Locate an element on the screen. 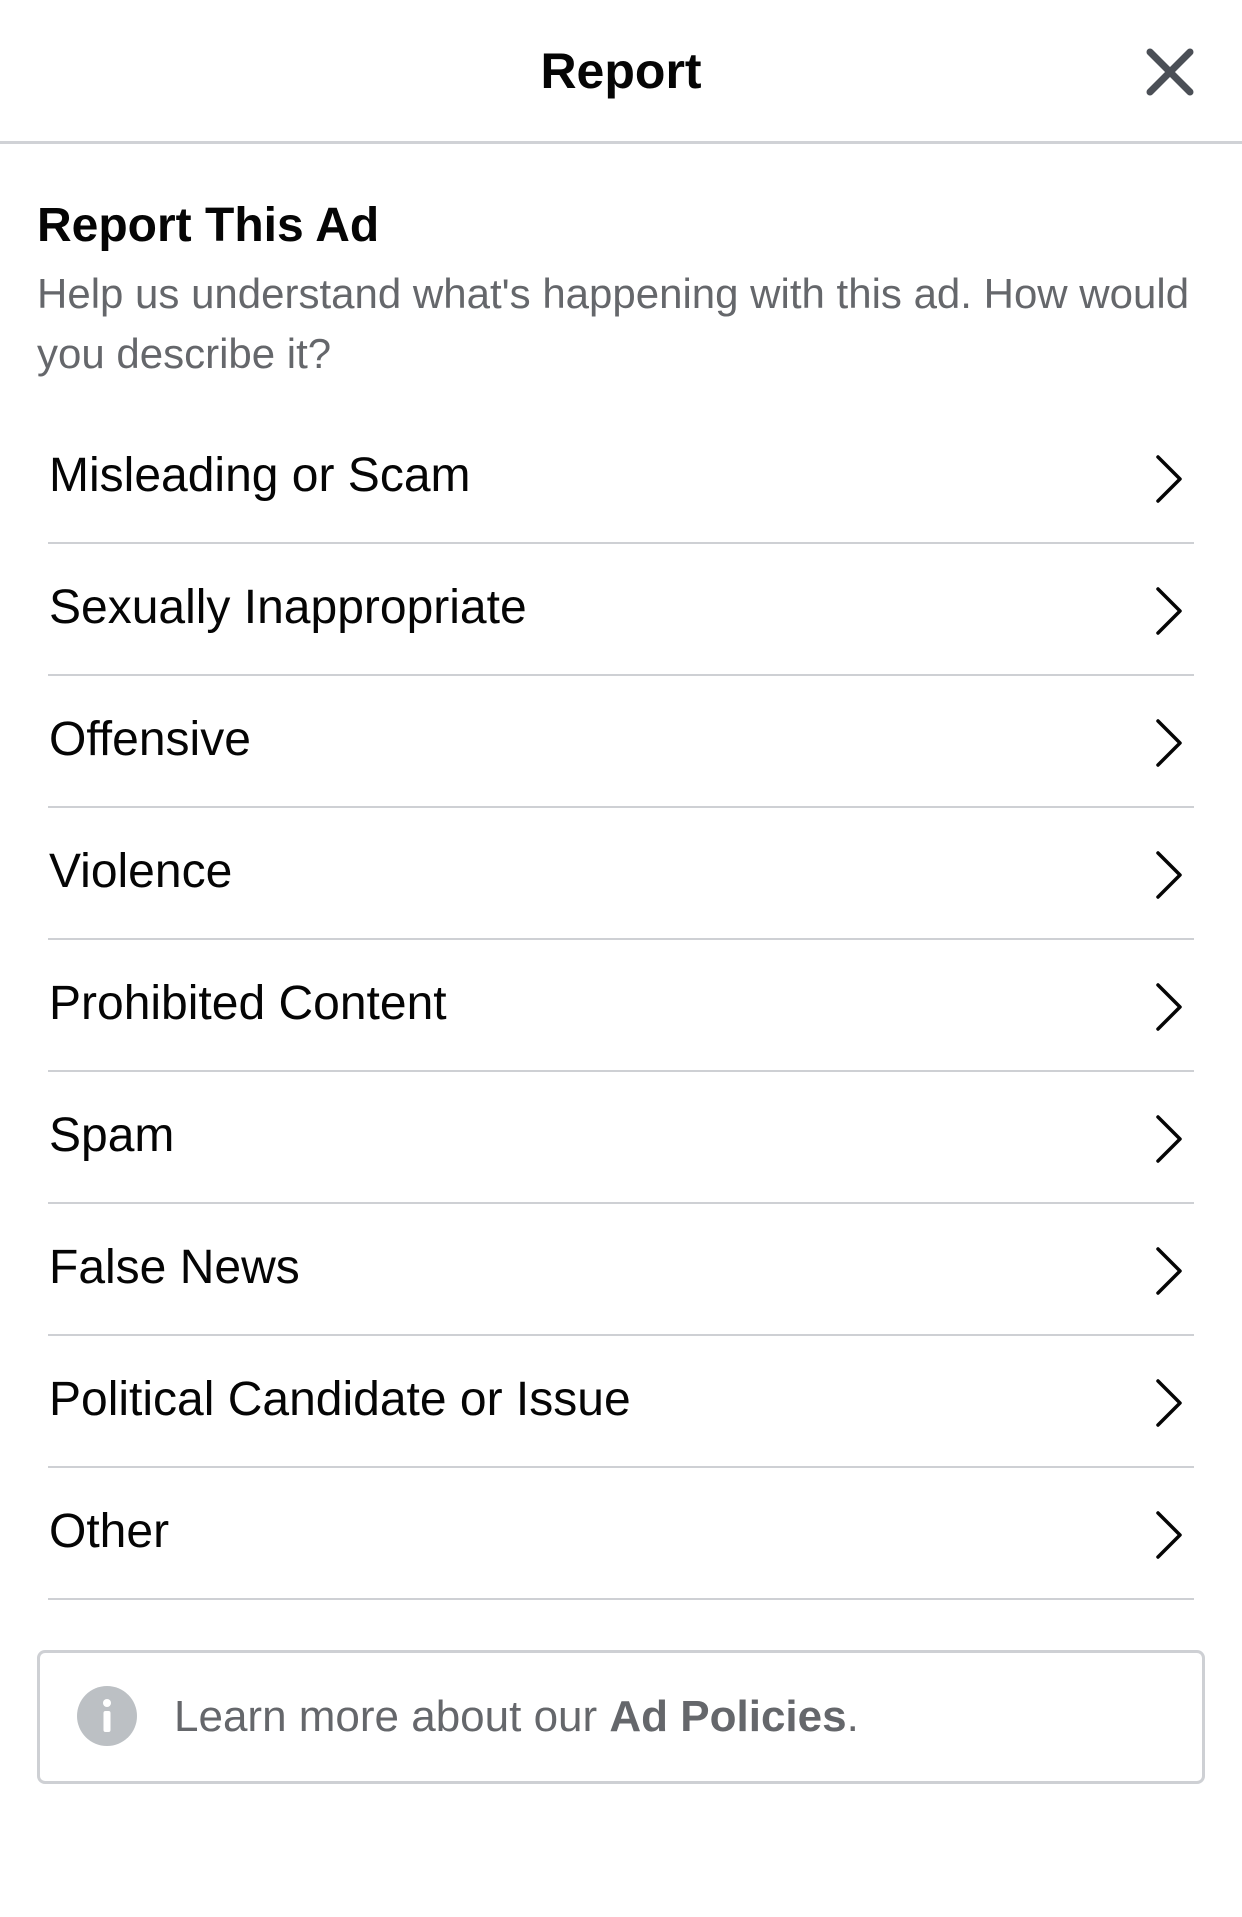 The width and height of the screenshot is (1242, 1917). close-button is located at coordinates (1170, 72).